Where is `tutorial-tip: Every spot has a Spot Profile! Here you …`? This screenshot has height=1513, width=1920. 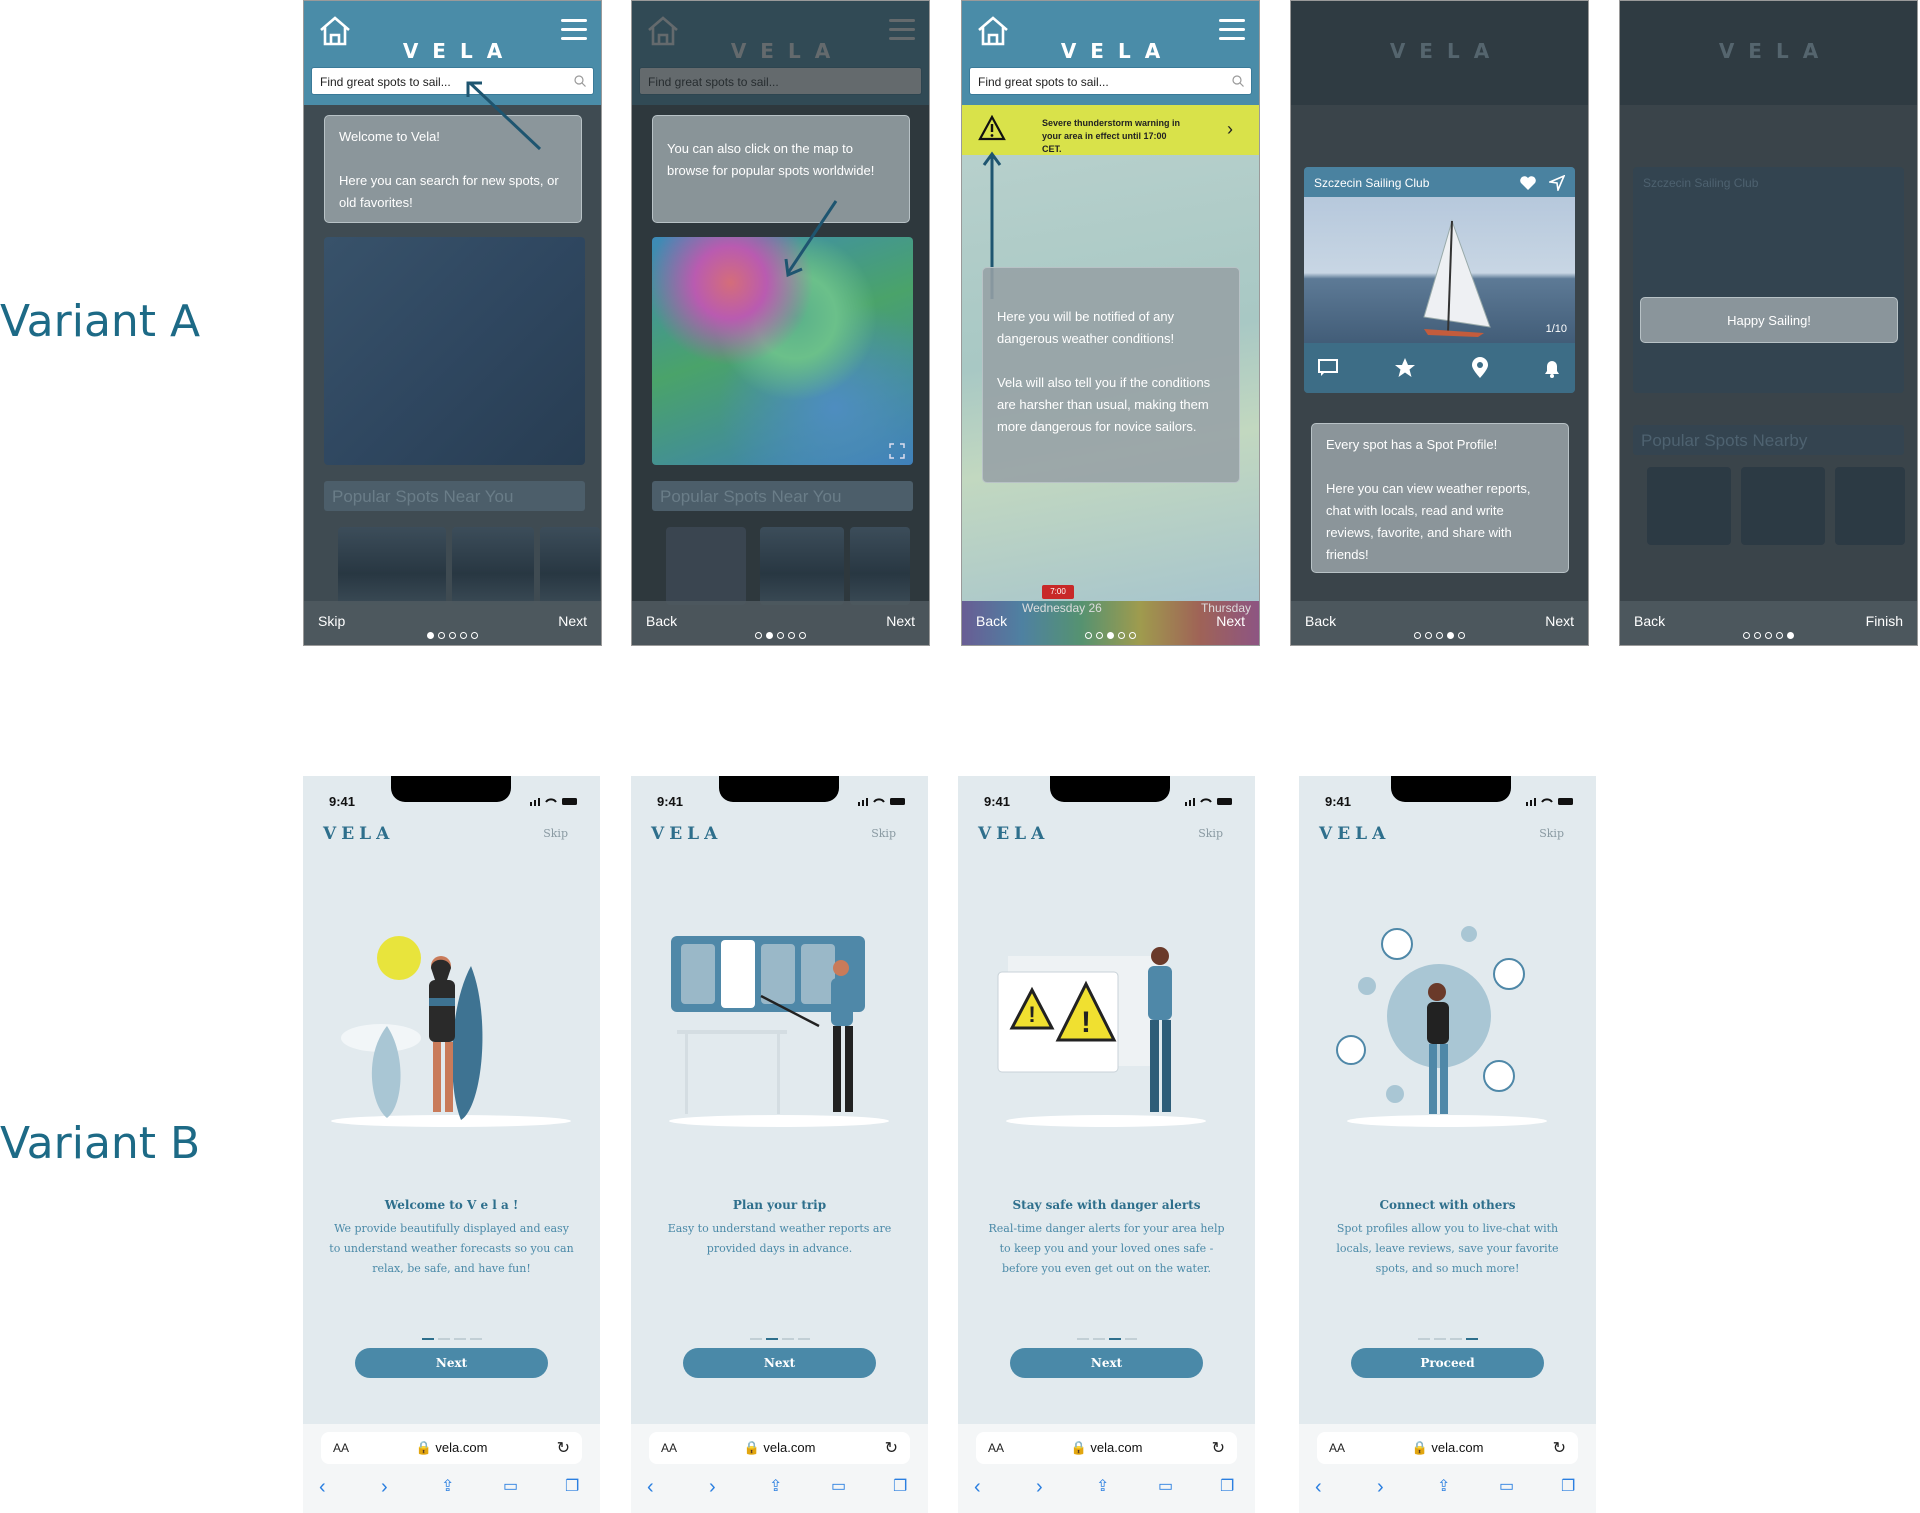 tutorial-tip: Every spot has a Spot Profile! Here you … is located at coordinates (1440, 498).